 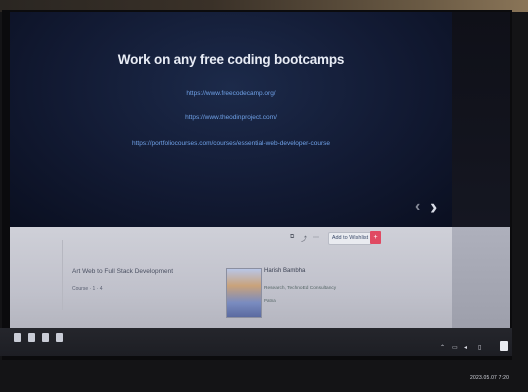 I want to click on side-panel, so click(x=481, y=281).